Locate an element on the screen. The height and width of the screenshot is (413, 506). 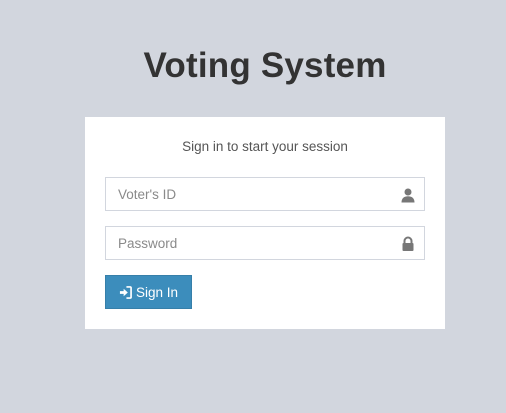
sign-in-label: Sign In is located at coordinates (157, 292).